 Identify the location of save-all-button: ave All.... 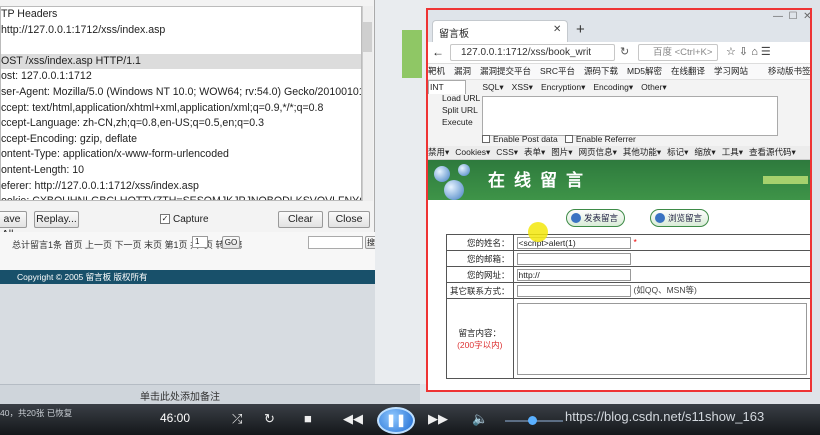
(13, 225).